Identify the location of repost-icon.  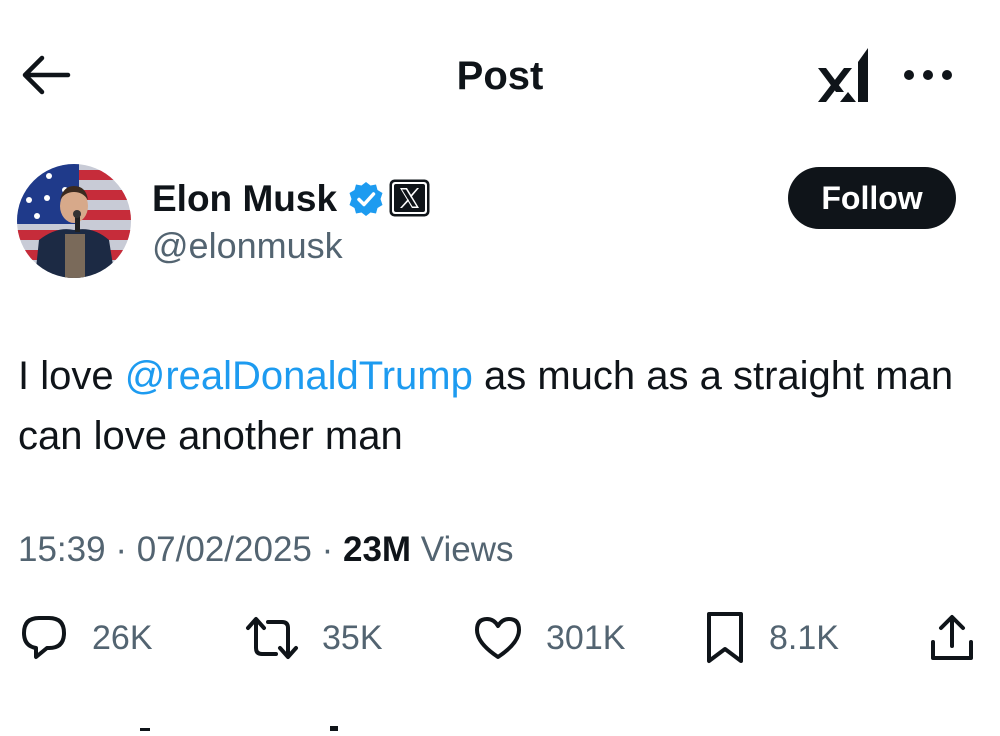
(272, 638).